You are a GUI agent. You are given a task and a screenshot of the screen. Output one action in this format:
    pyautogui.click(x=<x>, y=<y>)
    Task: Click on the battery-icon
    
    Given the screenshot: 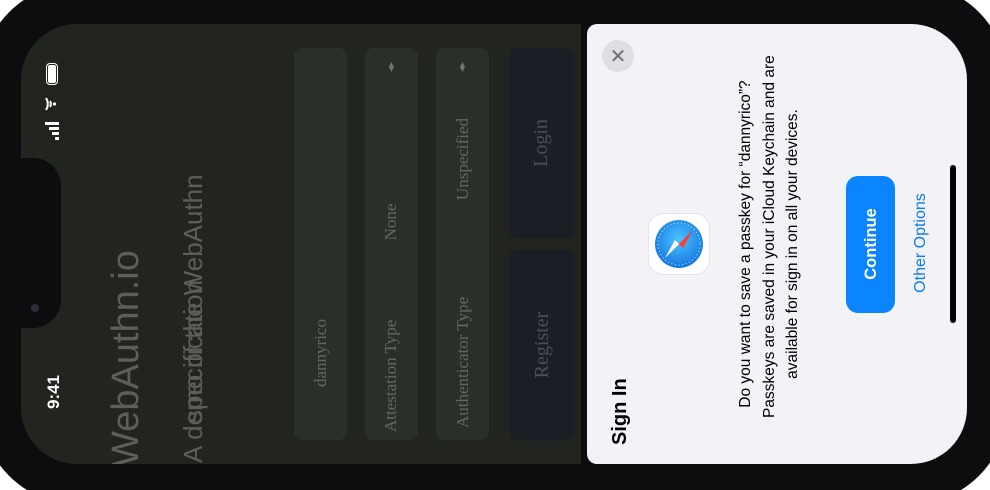 What is the action you would take?
    pyautogui.click(x=52, y=74)
    